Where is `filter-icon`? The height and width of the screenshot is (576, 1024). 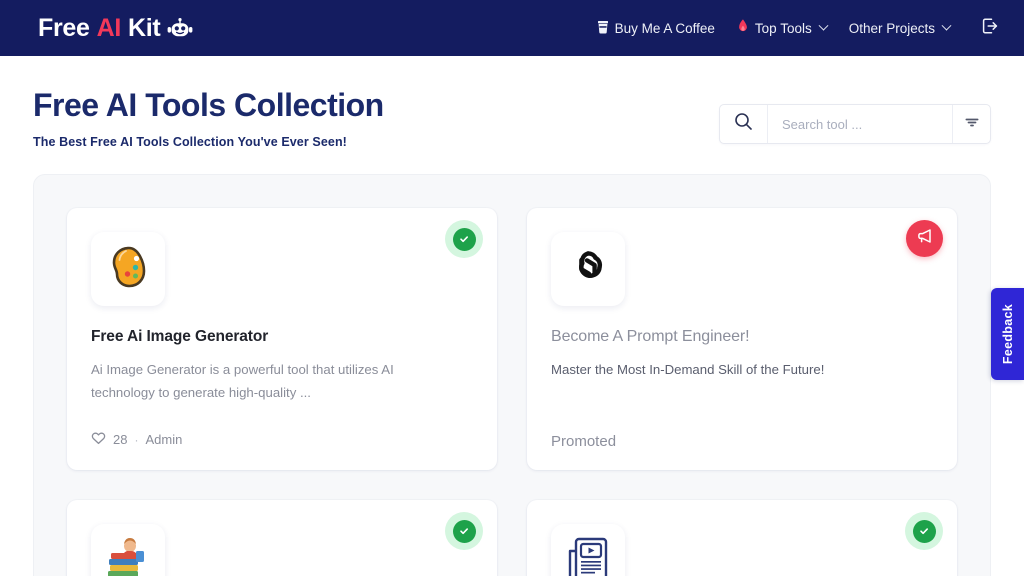 filter-icon is located at coordinates (972, 124).